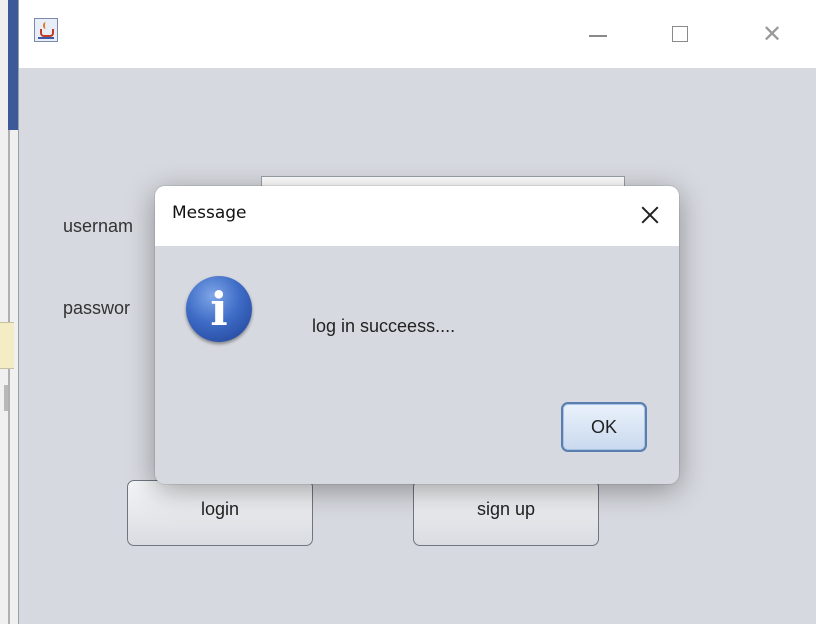 This screenshot has width=816, height=624. What do you see at coordinates (98, 226) in the screenshot?
I see `username-label: usernam` at bounding box center [98, 226].